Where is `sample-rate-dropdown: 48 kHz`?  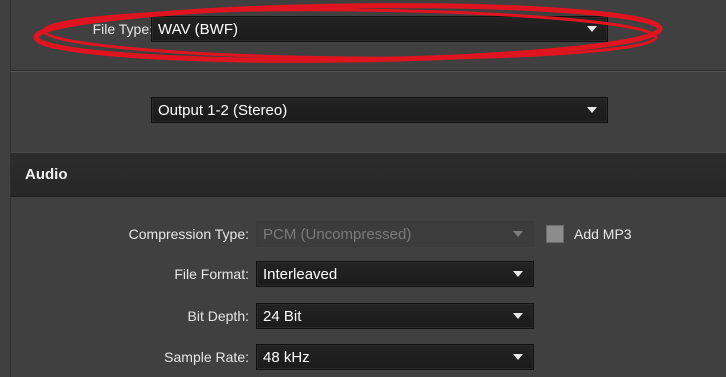 sample-rate-dropdown: 48 kHz is located at coordinates (395, 357).